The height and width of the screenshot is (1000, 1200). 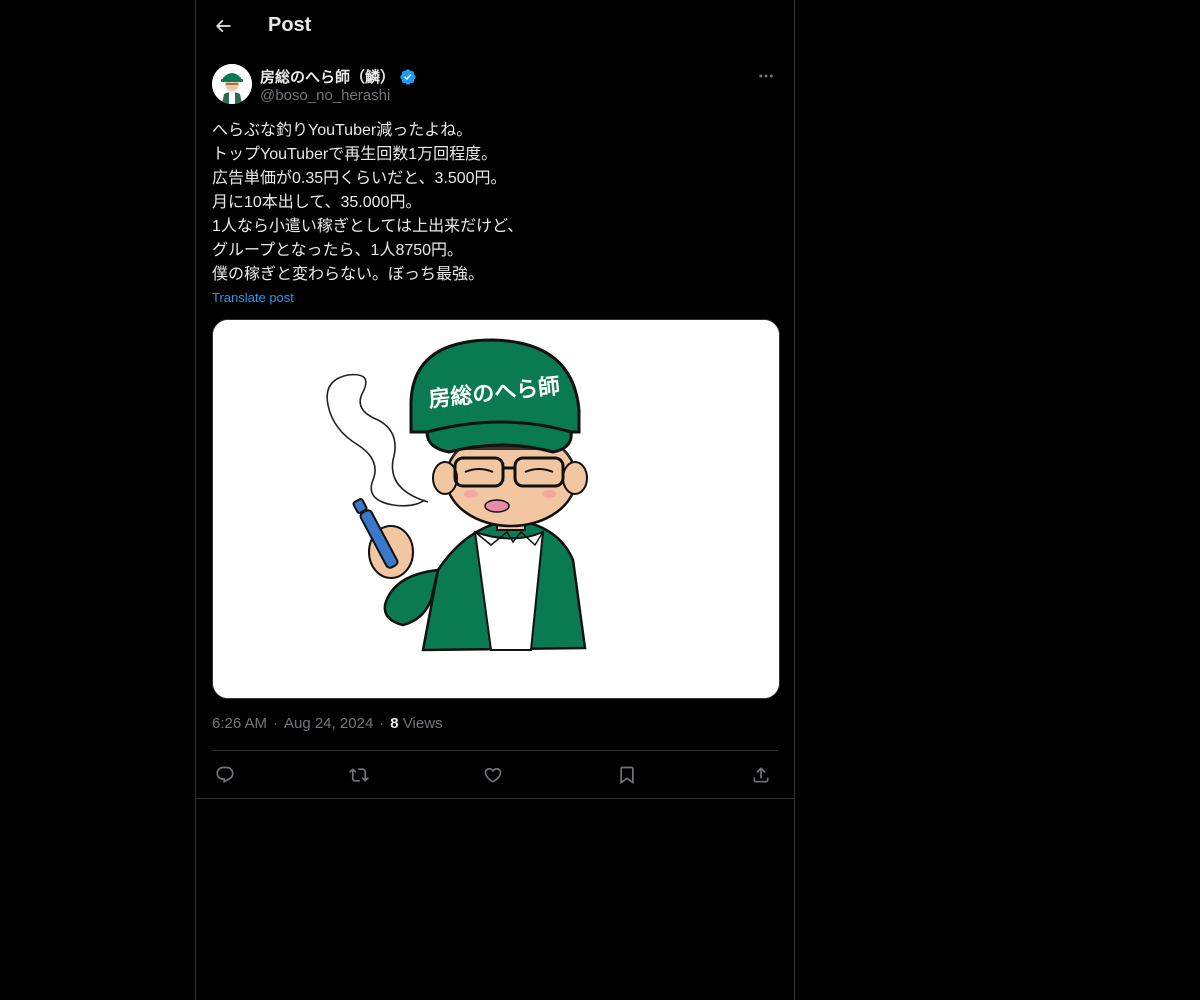 I want to click on post-date: Aug 24, 2024, so click(x=328, y=723).